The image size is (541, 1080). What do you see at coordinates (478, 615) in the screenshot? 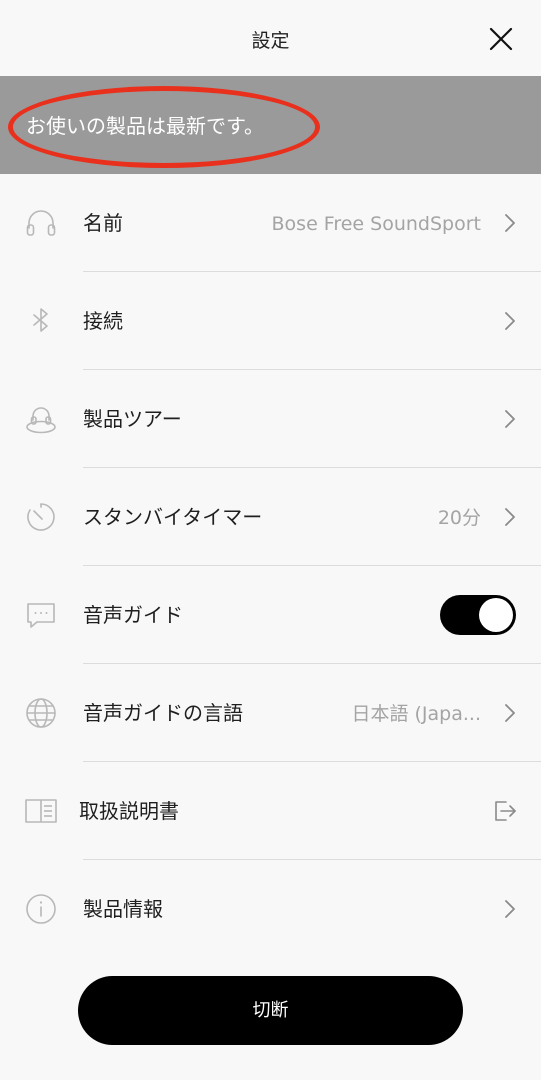
I see `voice-prompts-toggle` at bounding box center [478, 615].